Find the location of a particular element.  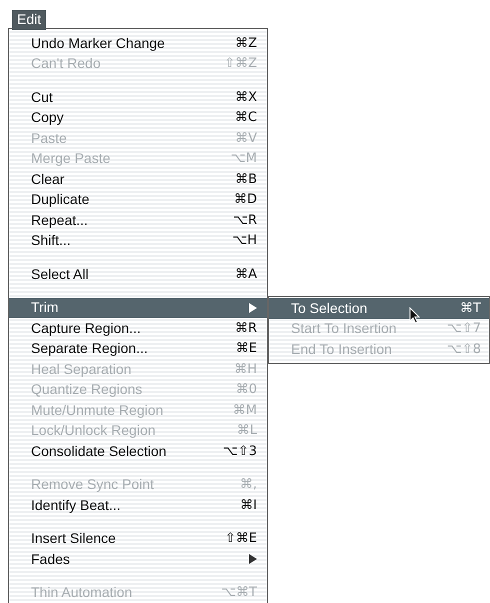

menu-item: Fades is located at coordinates (138, 559).